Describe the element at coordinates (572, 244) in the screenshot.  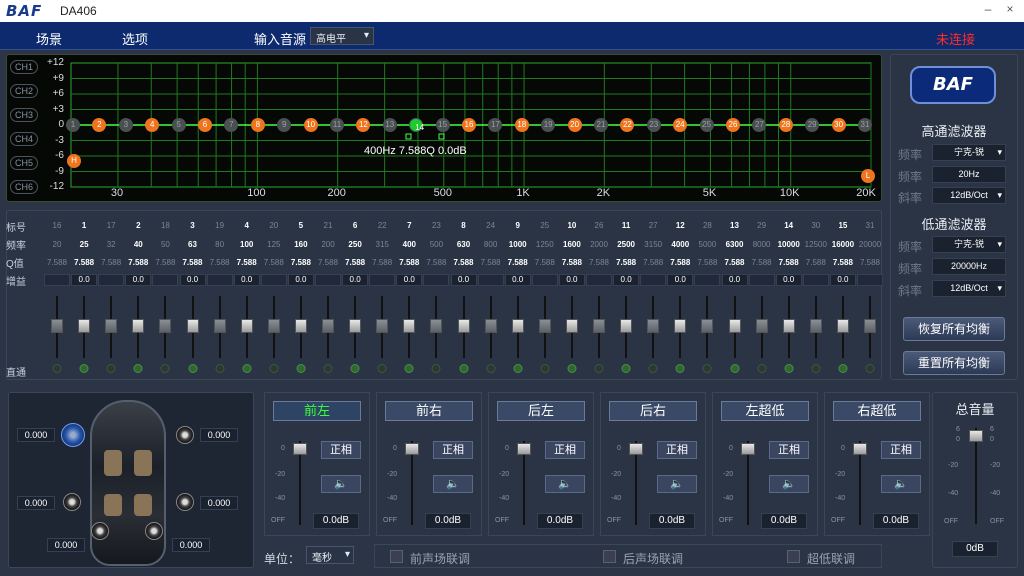
I see `band-freq: 1600` at that location.